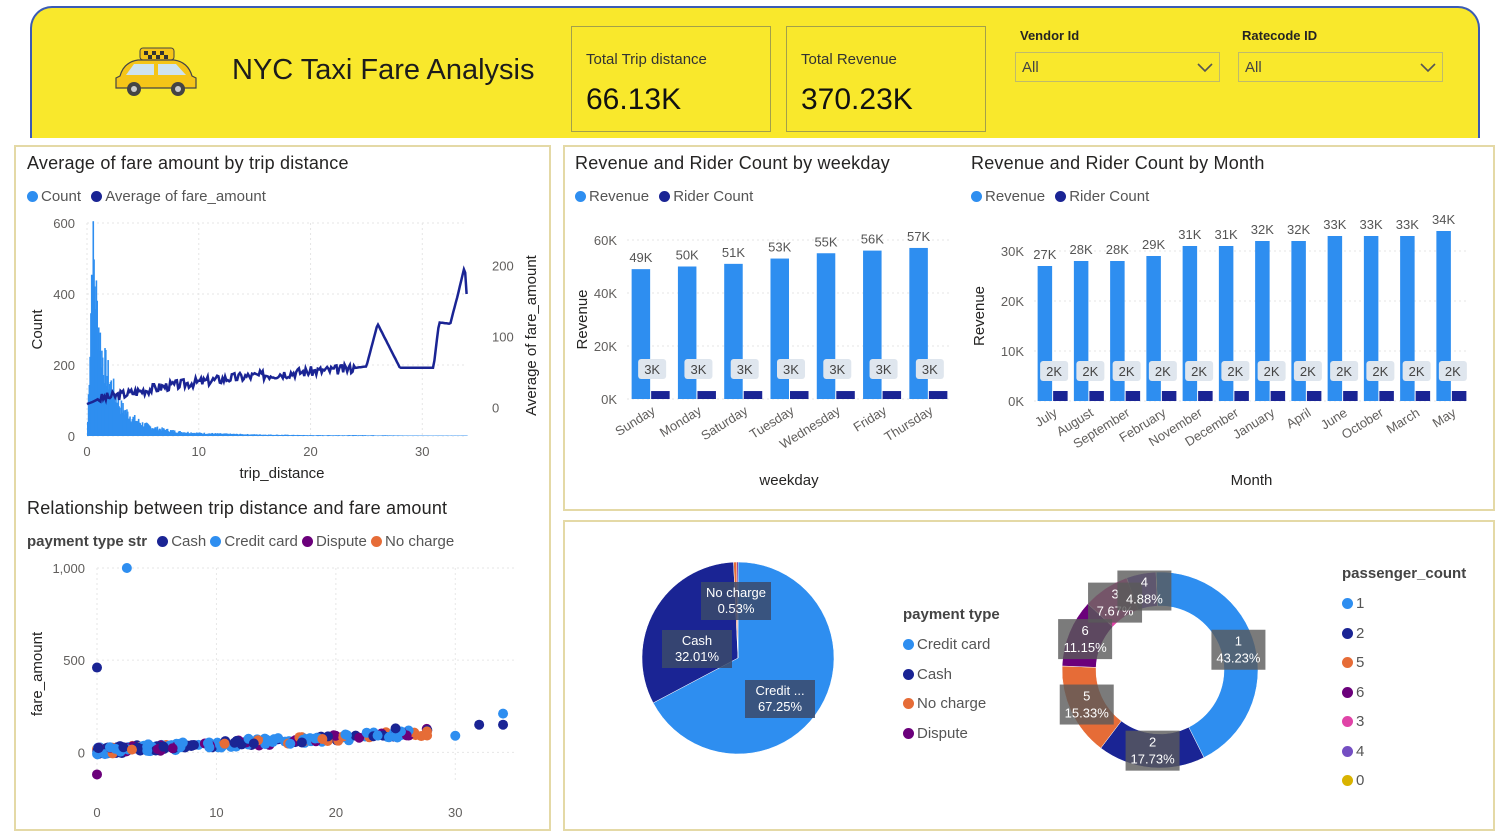  What do you see at coordinates (503, 337) in the screenshot?
I see `y2-tick-label: 100` at bounding box center [503, 337].